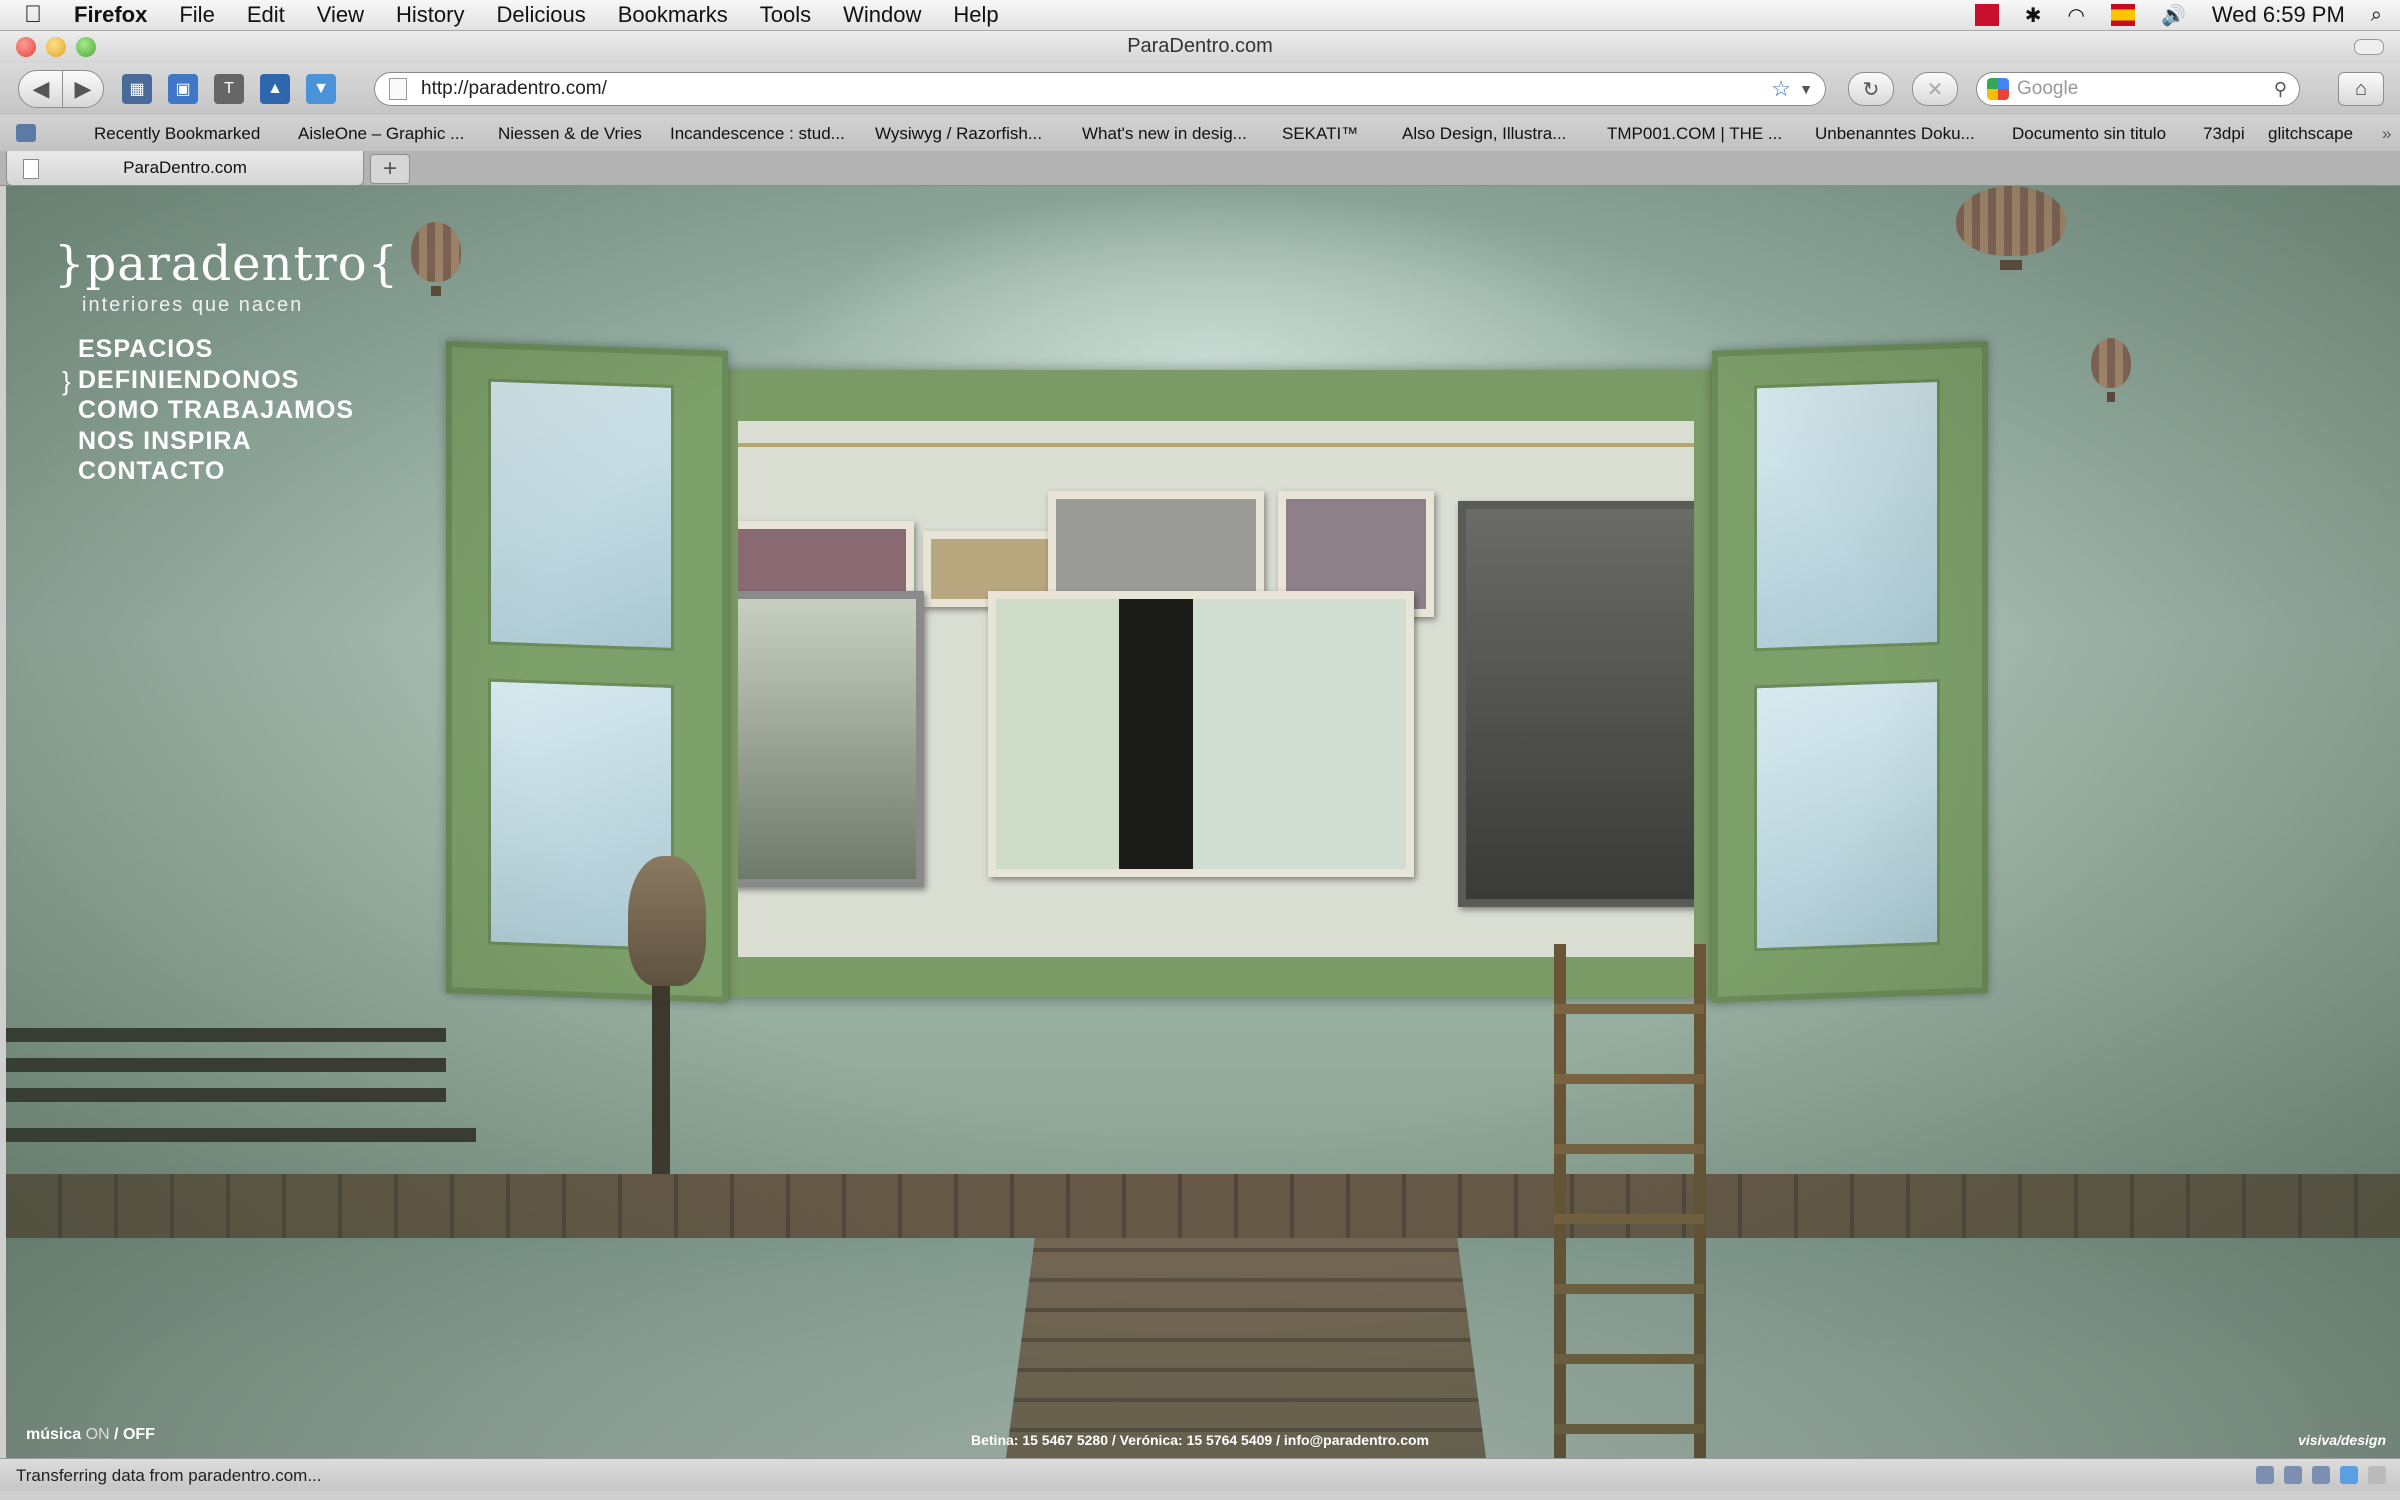  I want to click on page-favicon-icon, so click(31, 169).